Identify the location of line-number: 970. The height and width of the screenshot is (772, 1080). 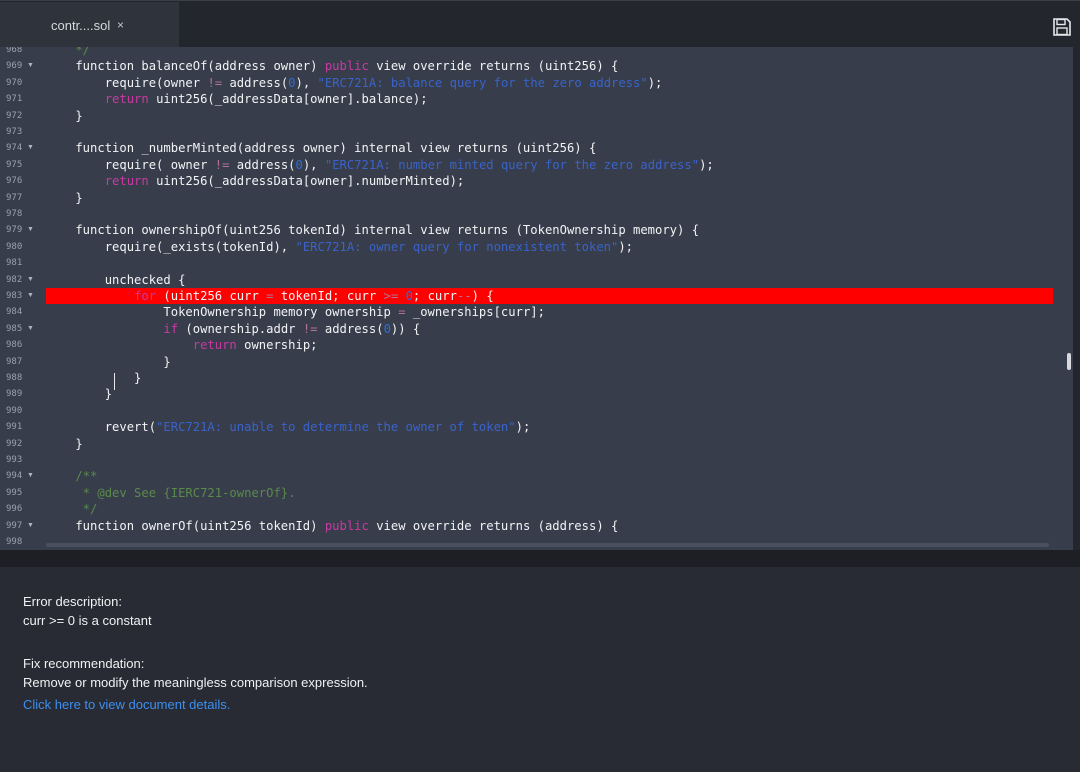
(14, 82).